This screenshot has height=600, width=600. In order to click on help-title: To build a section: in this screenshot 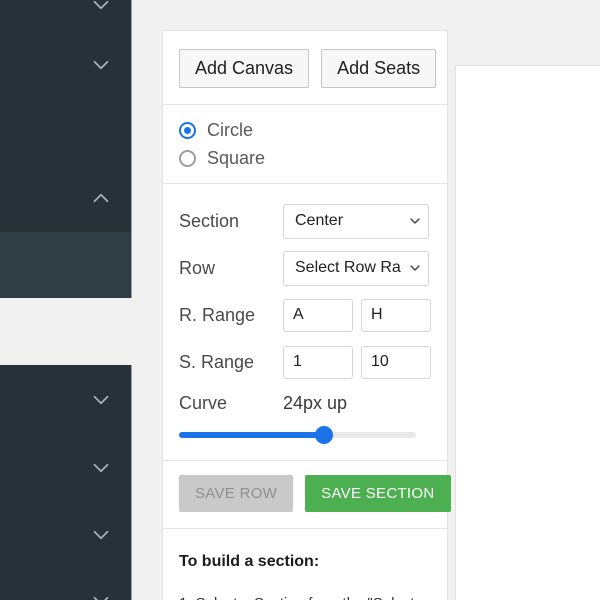, I will do `click(249, 561)`.